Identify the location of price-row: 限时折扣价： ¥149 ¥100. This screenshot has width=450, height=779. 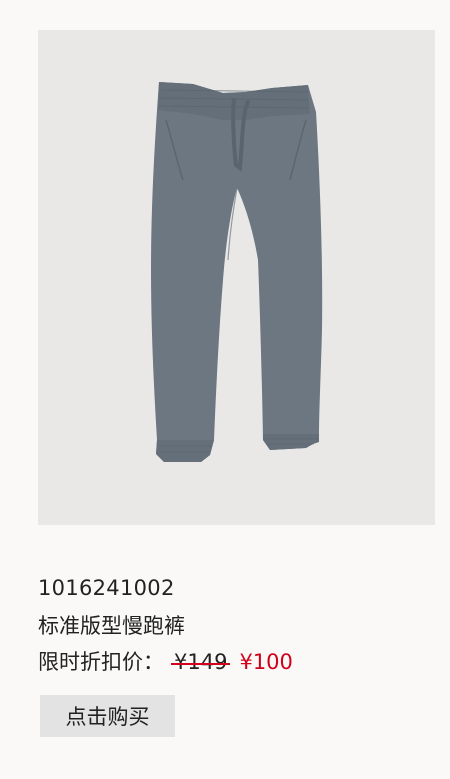
(165, 662).